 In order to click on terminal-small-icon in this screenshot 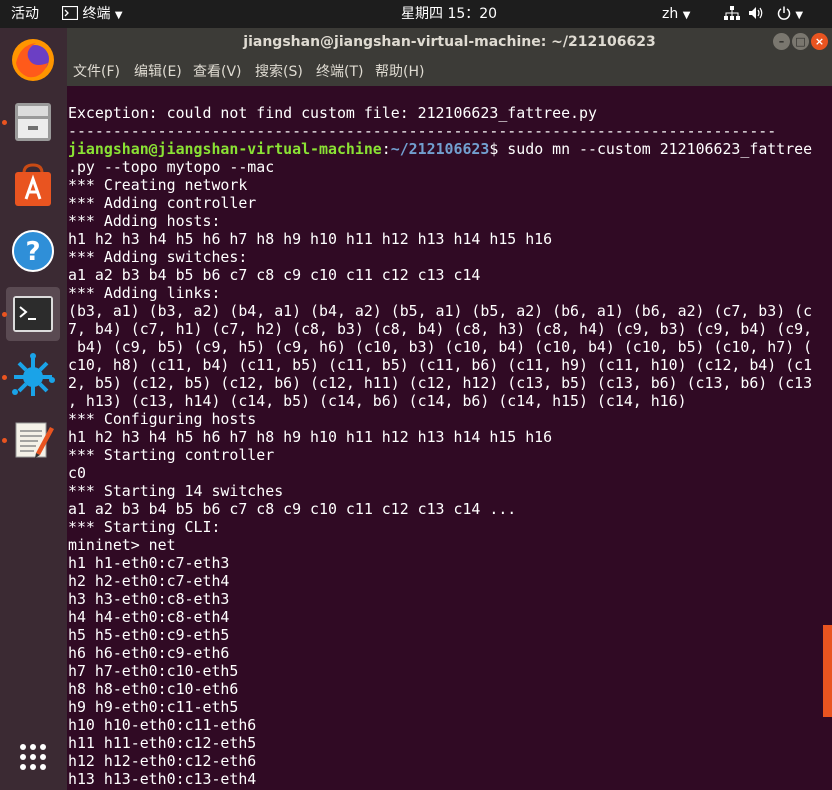, I will do `click(70, 13)`.